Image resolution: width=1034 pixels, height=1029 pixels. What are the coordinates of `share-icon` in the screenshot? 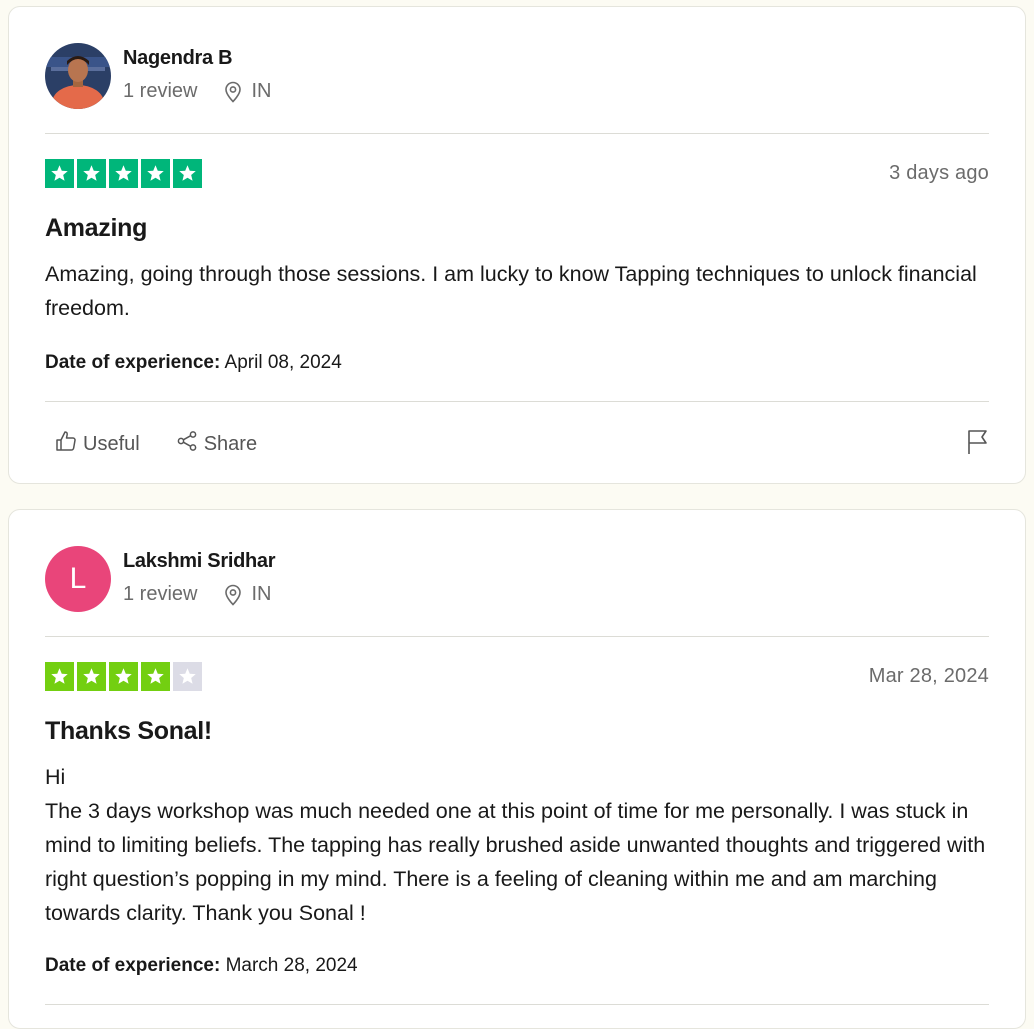 It's located at (187, 444).